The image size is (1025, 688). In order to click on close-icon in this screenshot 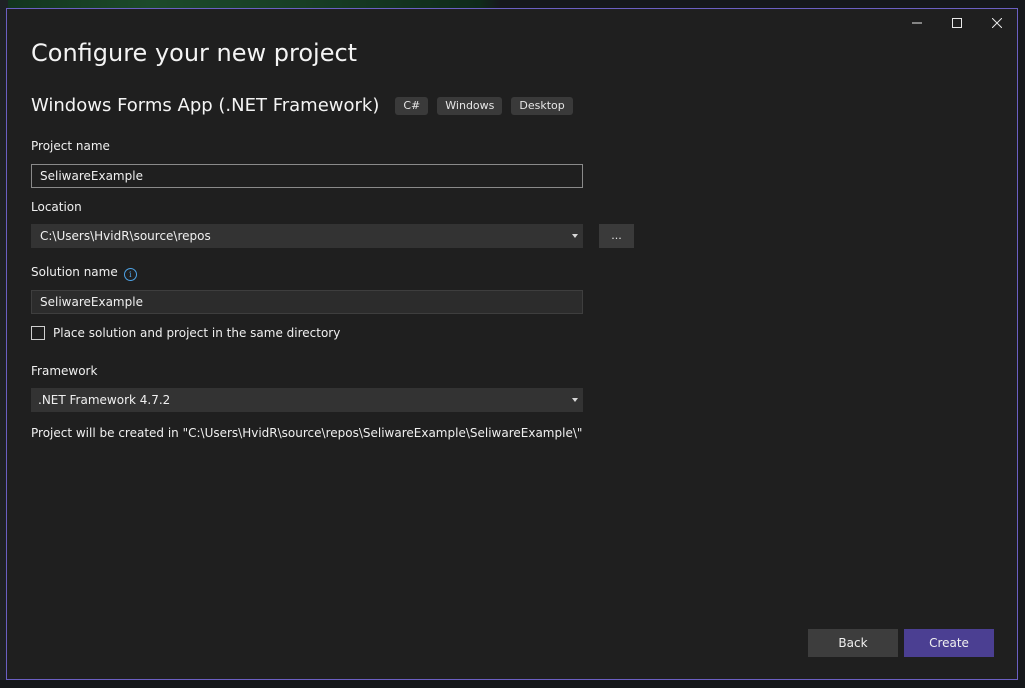, I will do `click(997, 23)`.